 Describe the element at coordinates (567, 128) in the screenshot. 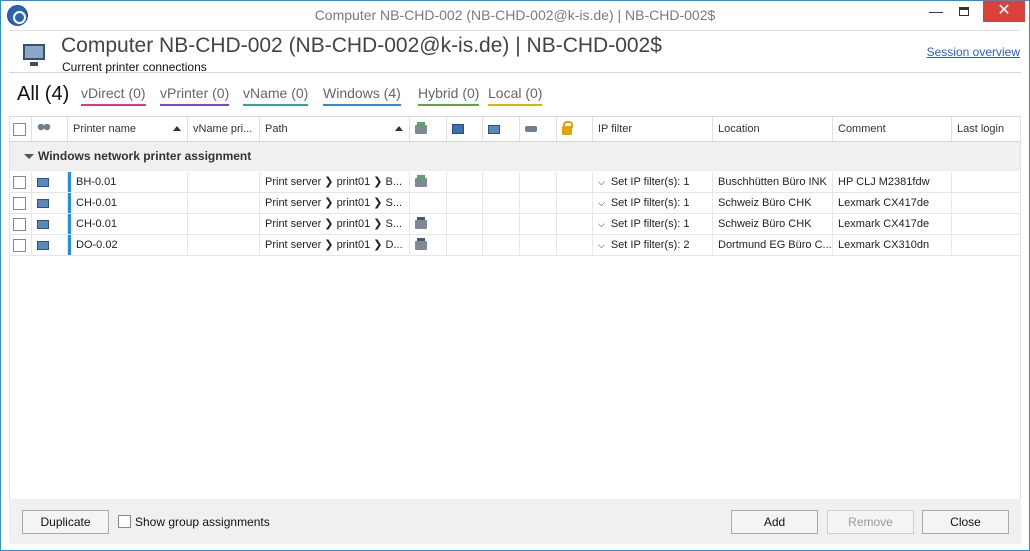

I see `lock-icon` at that location.